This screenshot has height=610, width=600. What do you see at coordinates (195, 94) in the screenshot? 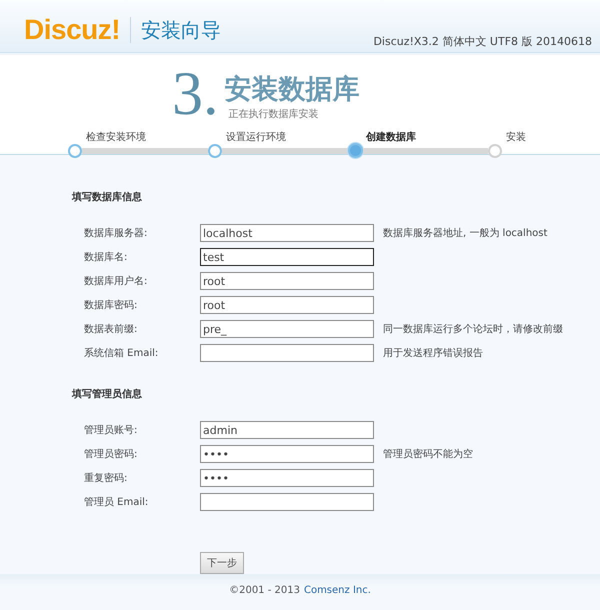
I see `step-number: 3.` at bounding box center [195, 94].